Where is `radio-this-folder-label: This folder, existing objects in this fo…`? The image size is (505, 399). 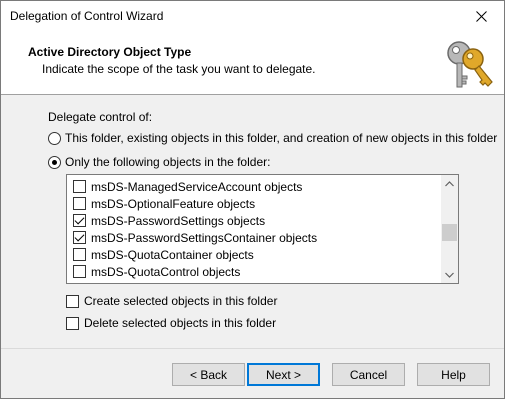
radio-this-folder-label: This folder, existing objects in this fo… is located at coordinates (281, 138).